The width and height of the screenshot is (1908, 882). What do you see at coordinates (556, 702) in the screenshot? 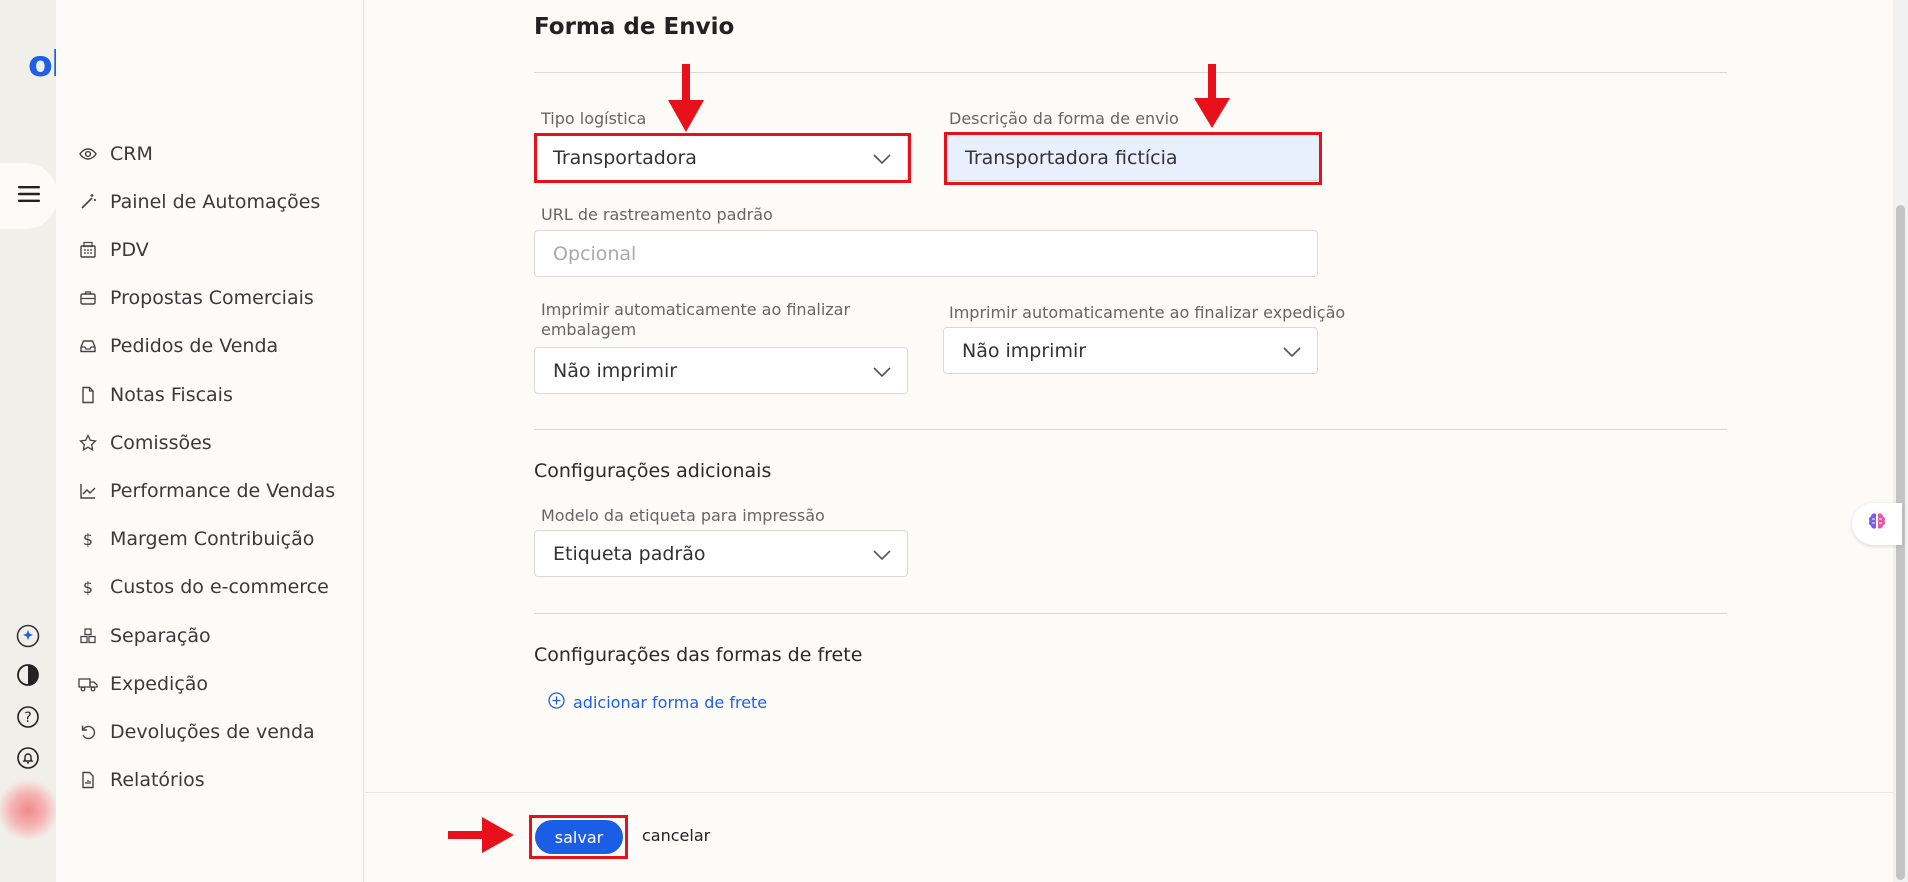
I see `plus-circle-icon` at bounding box center [556, 702].